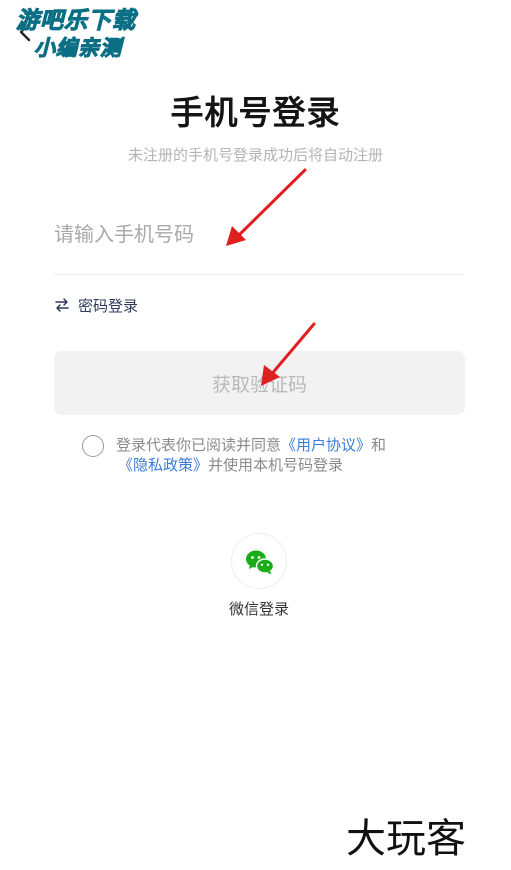  I want to click on watermark-line-2: 小编亲测, so click(78, 48).